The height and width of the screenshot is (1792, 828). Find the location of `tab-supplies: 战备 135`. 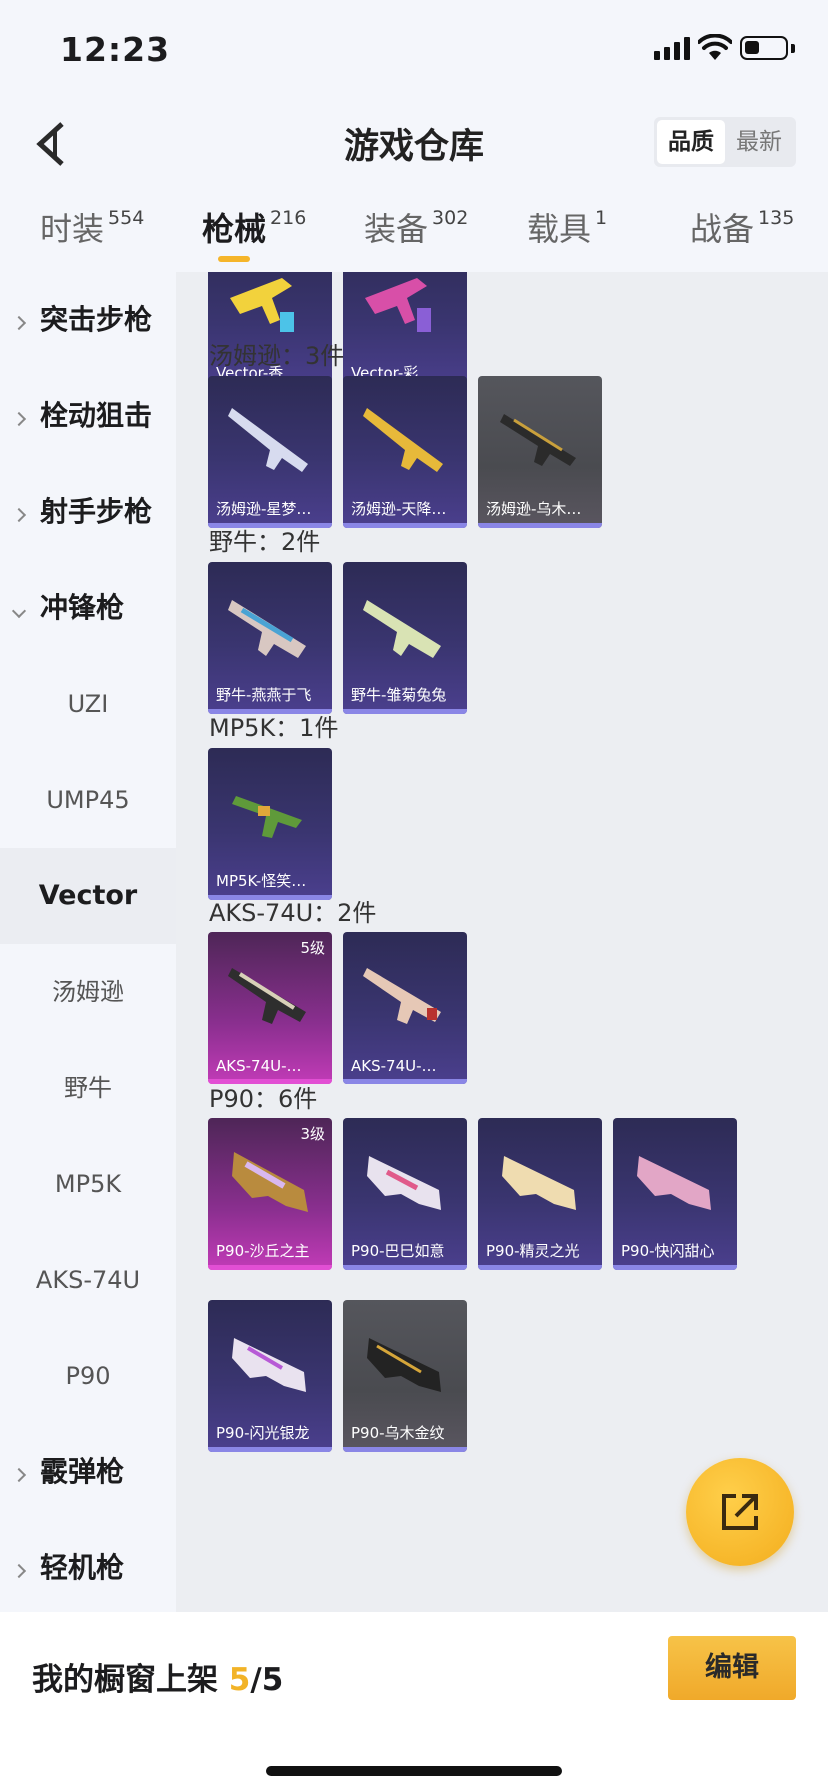

tab-supplies: 战备 135 is located at coordinates (742, 229).